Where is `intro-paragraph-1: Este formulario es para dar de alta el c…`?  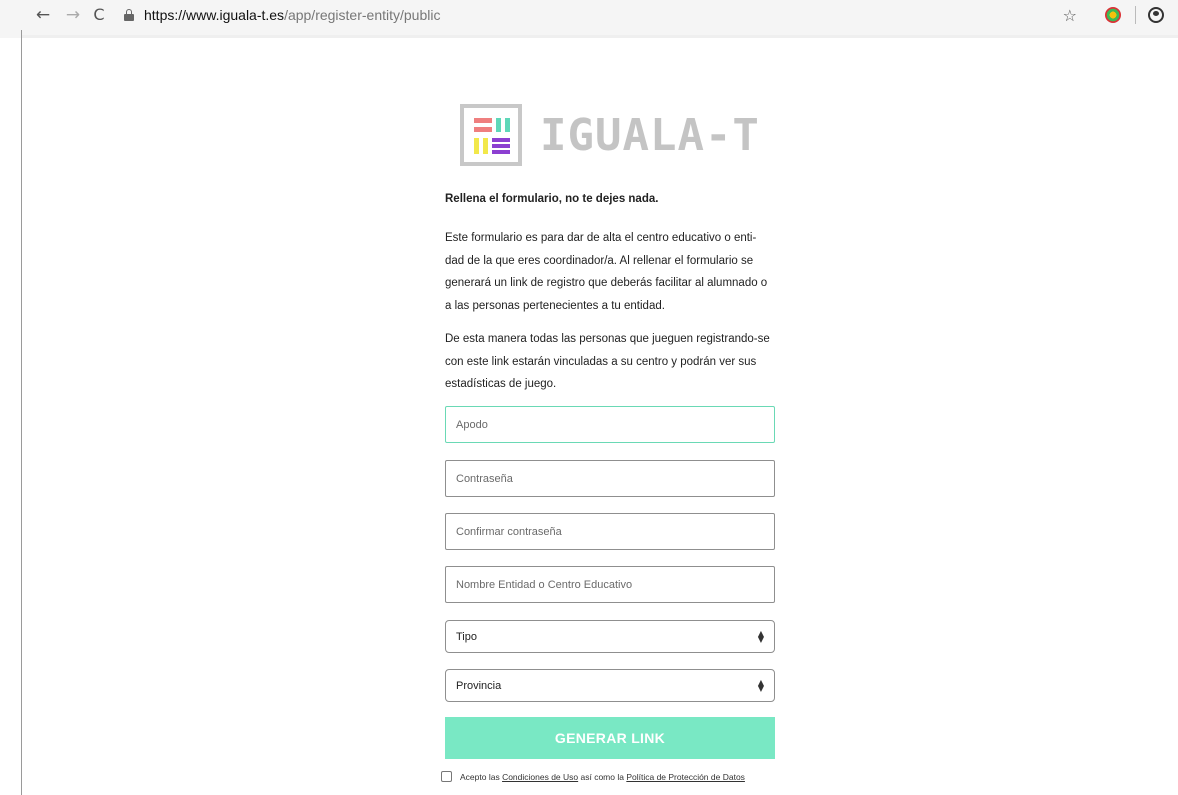
intro-paragraph-1: Este formulario es para dar de alta el c… is located at coordinates (606, 272).